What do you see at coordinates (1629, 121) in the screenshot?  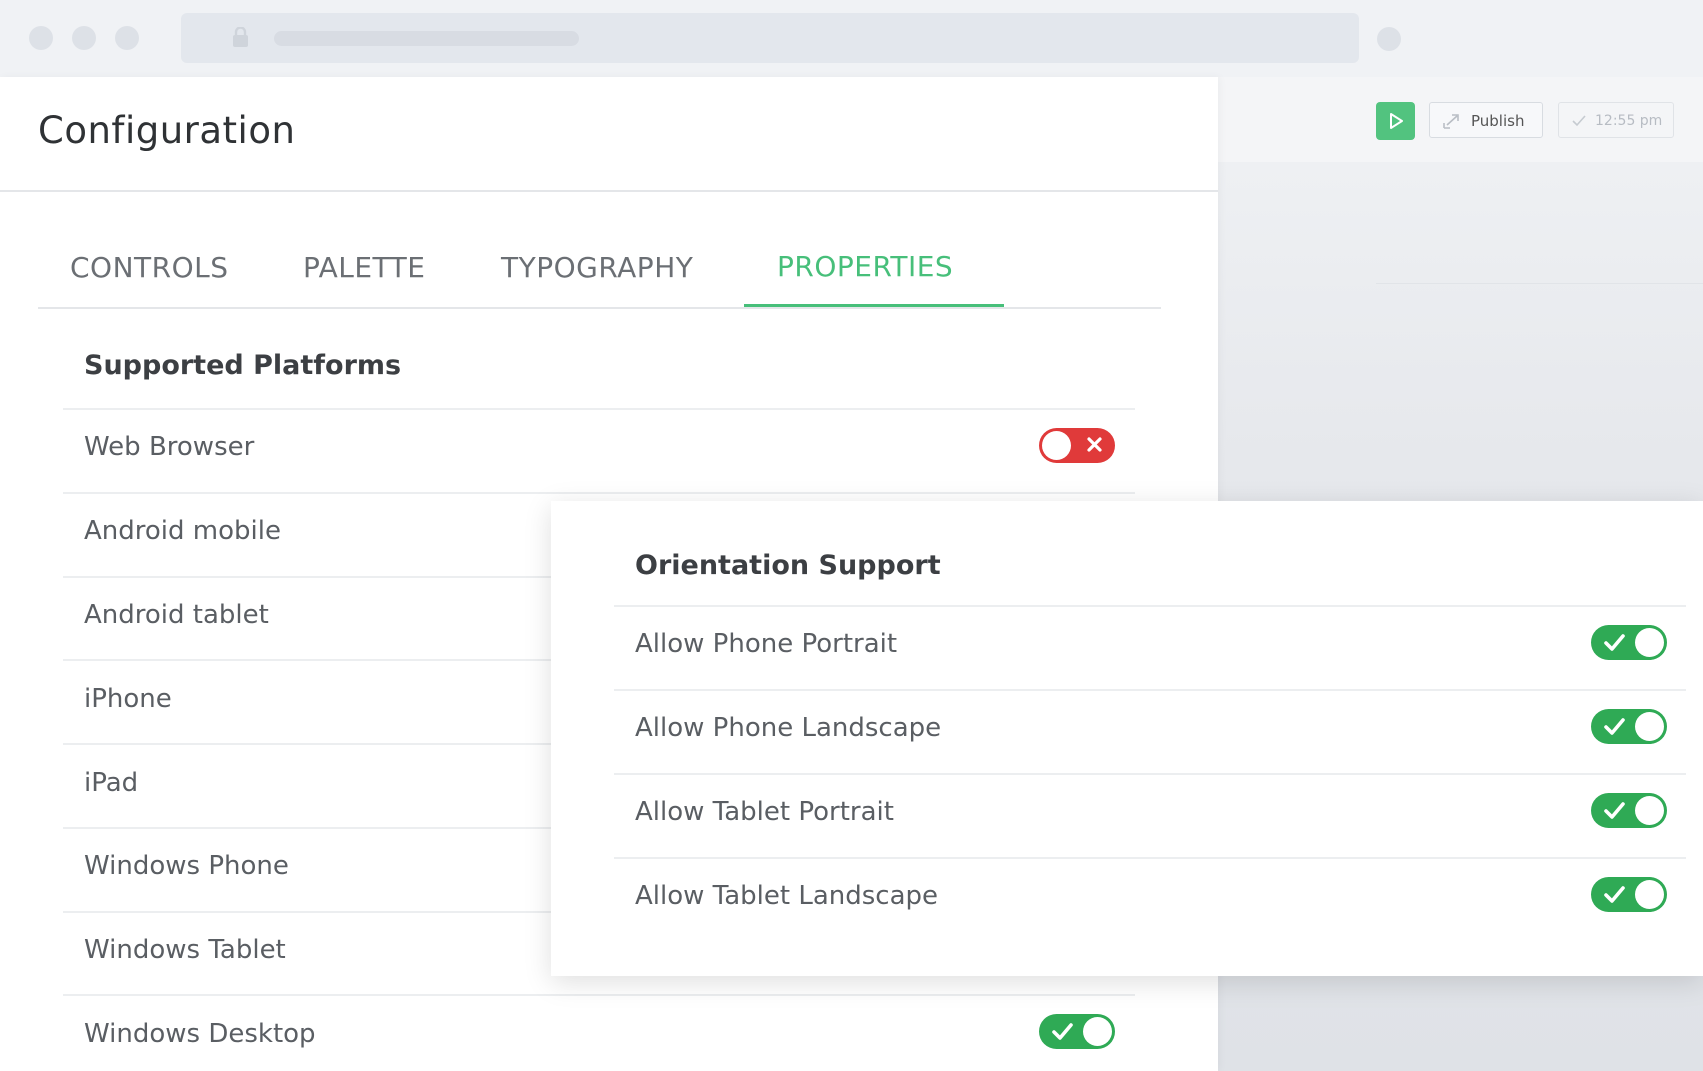 I see `saved-time: 12:55 pm` at bounding box center [1629, 121].